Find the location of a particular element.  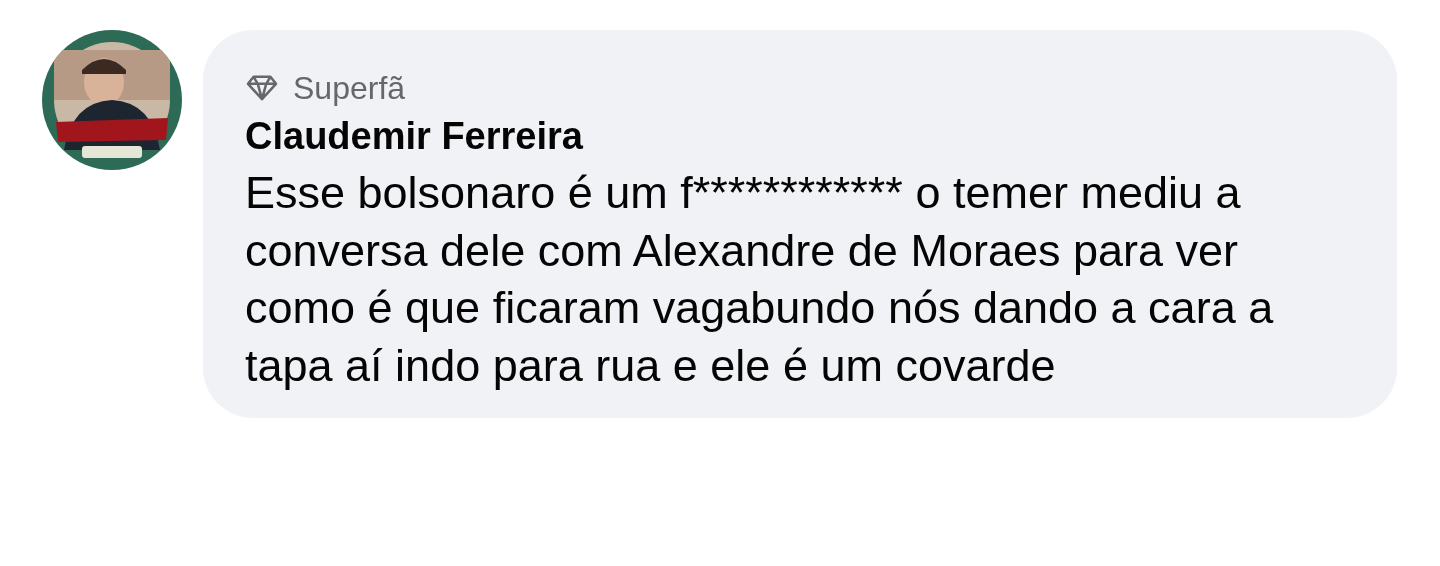

badge-label: Superfã is located at coordinates (349, 88).